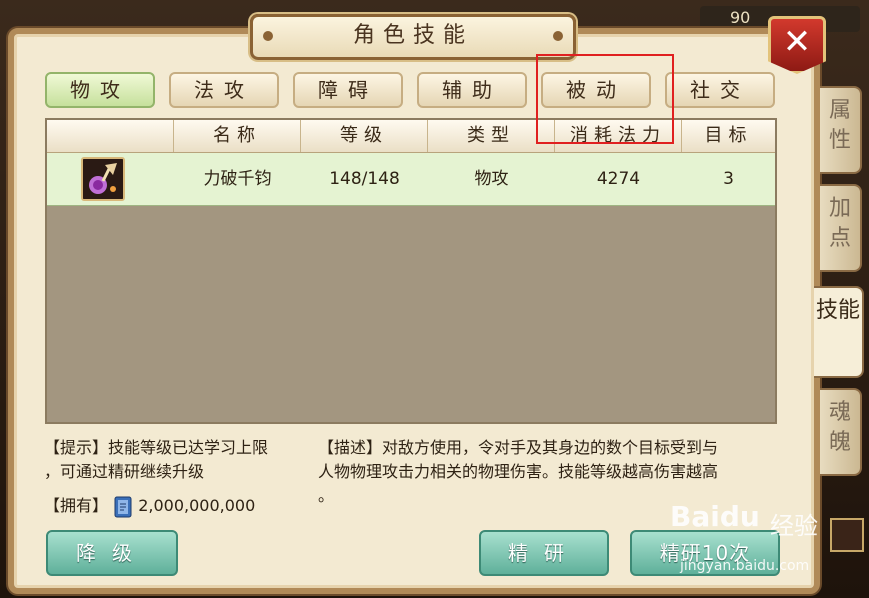 Image resolution: width=869 pixels, height=598 pixels. I want to click on side-tab-points: 加点, so click(841, 228).